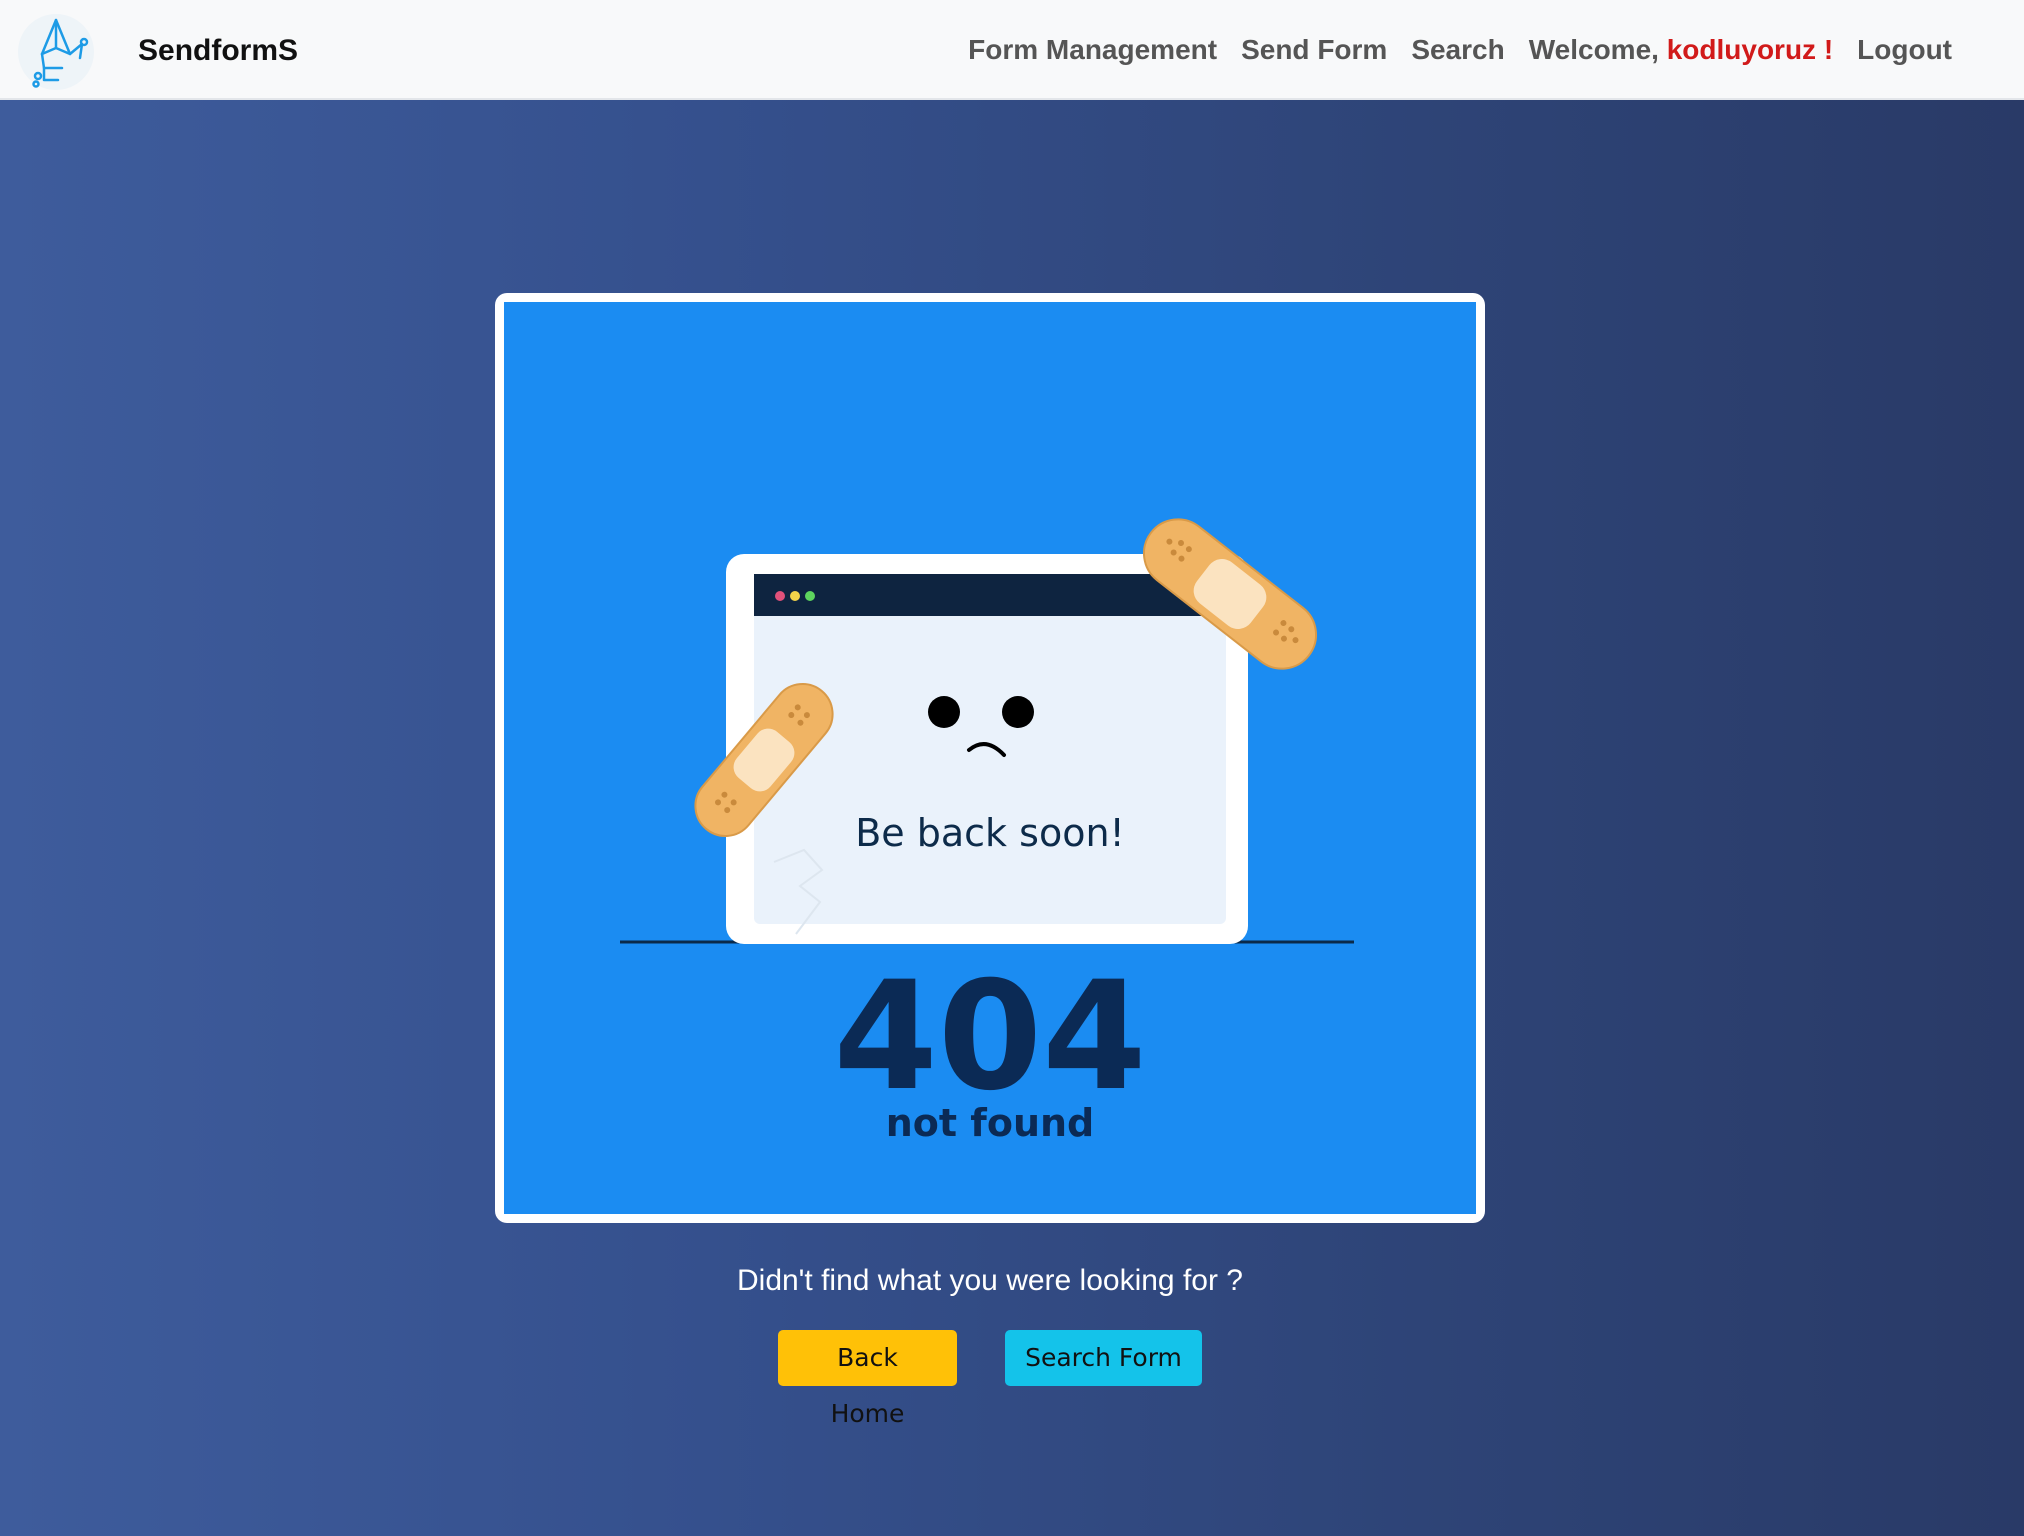 Image resolution: width=2024 pixels, height=1536 pixels. What do you see at coordinates (218, 51) in the screenshot?
I see `brand-name: SendformS` at bounding box center [218, 51].